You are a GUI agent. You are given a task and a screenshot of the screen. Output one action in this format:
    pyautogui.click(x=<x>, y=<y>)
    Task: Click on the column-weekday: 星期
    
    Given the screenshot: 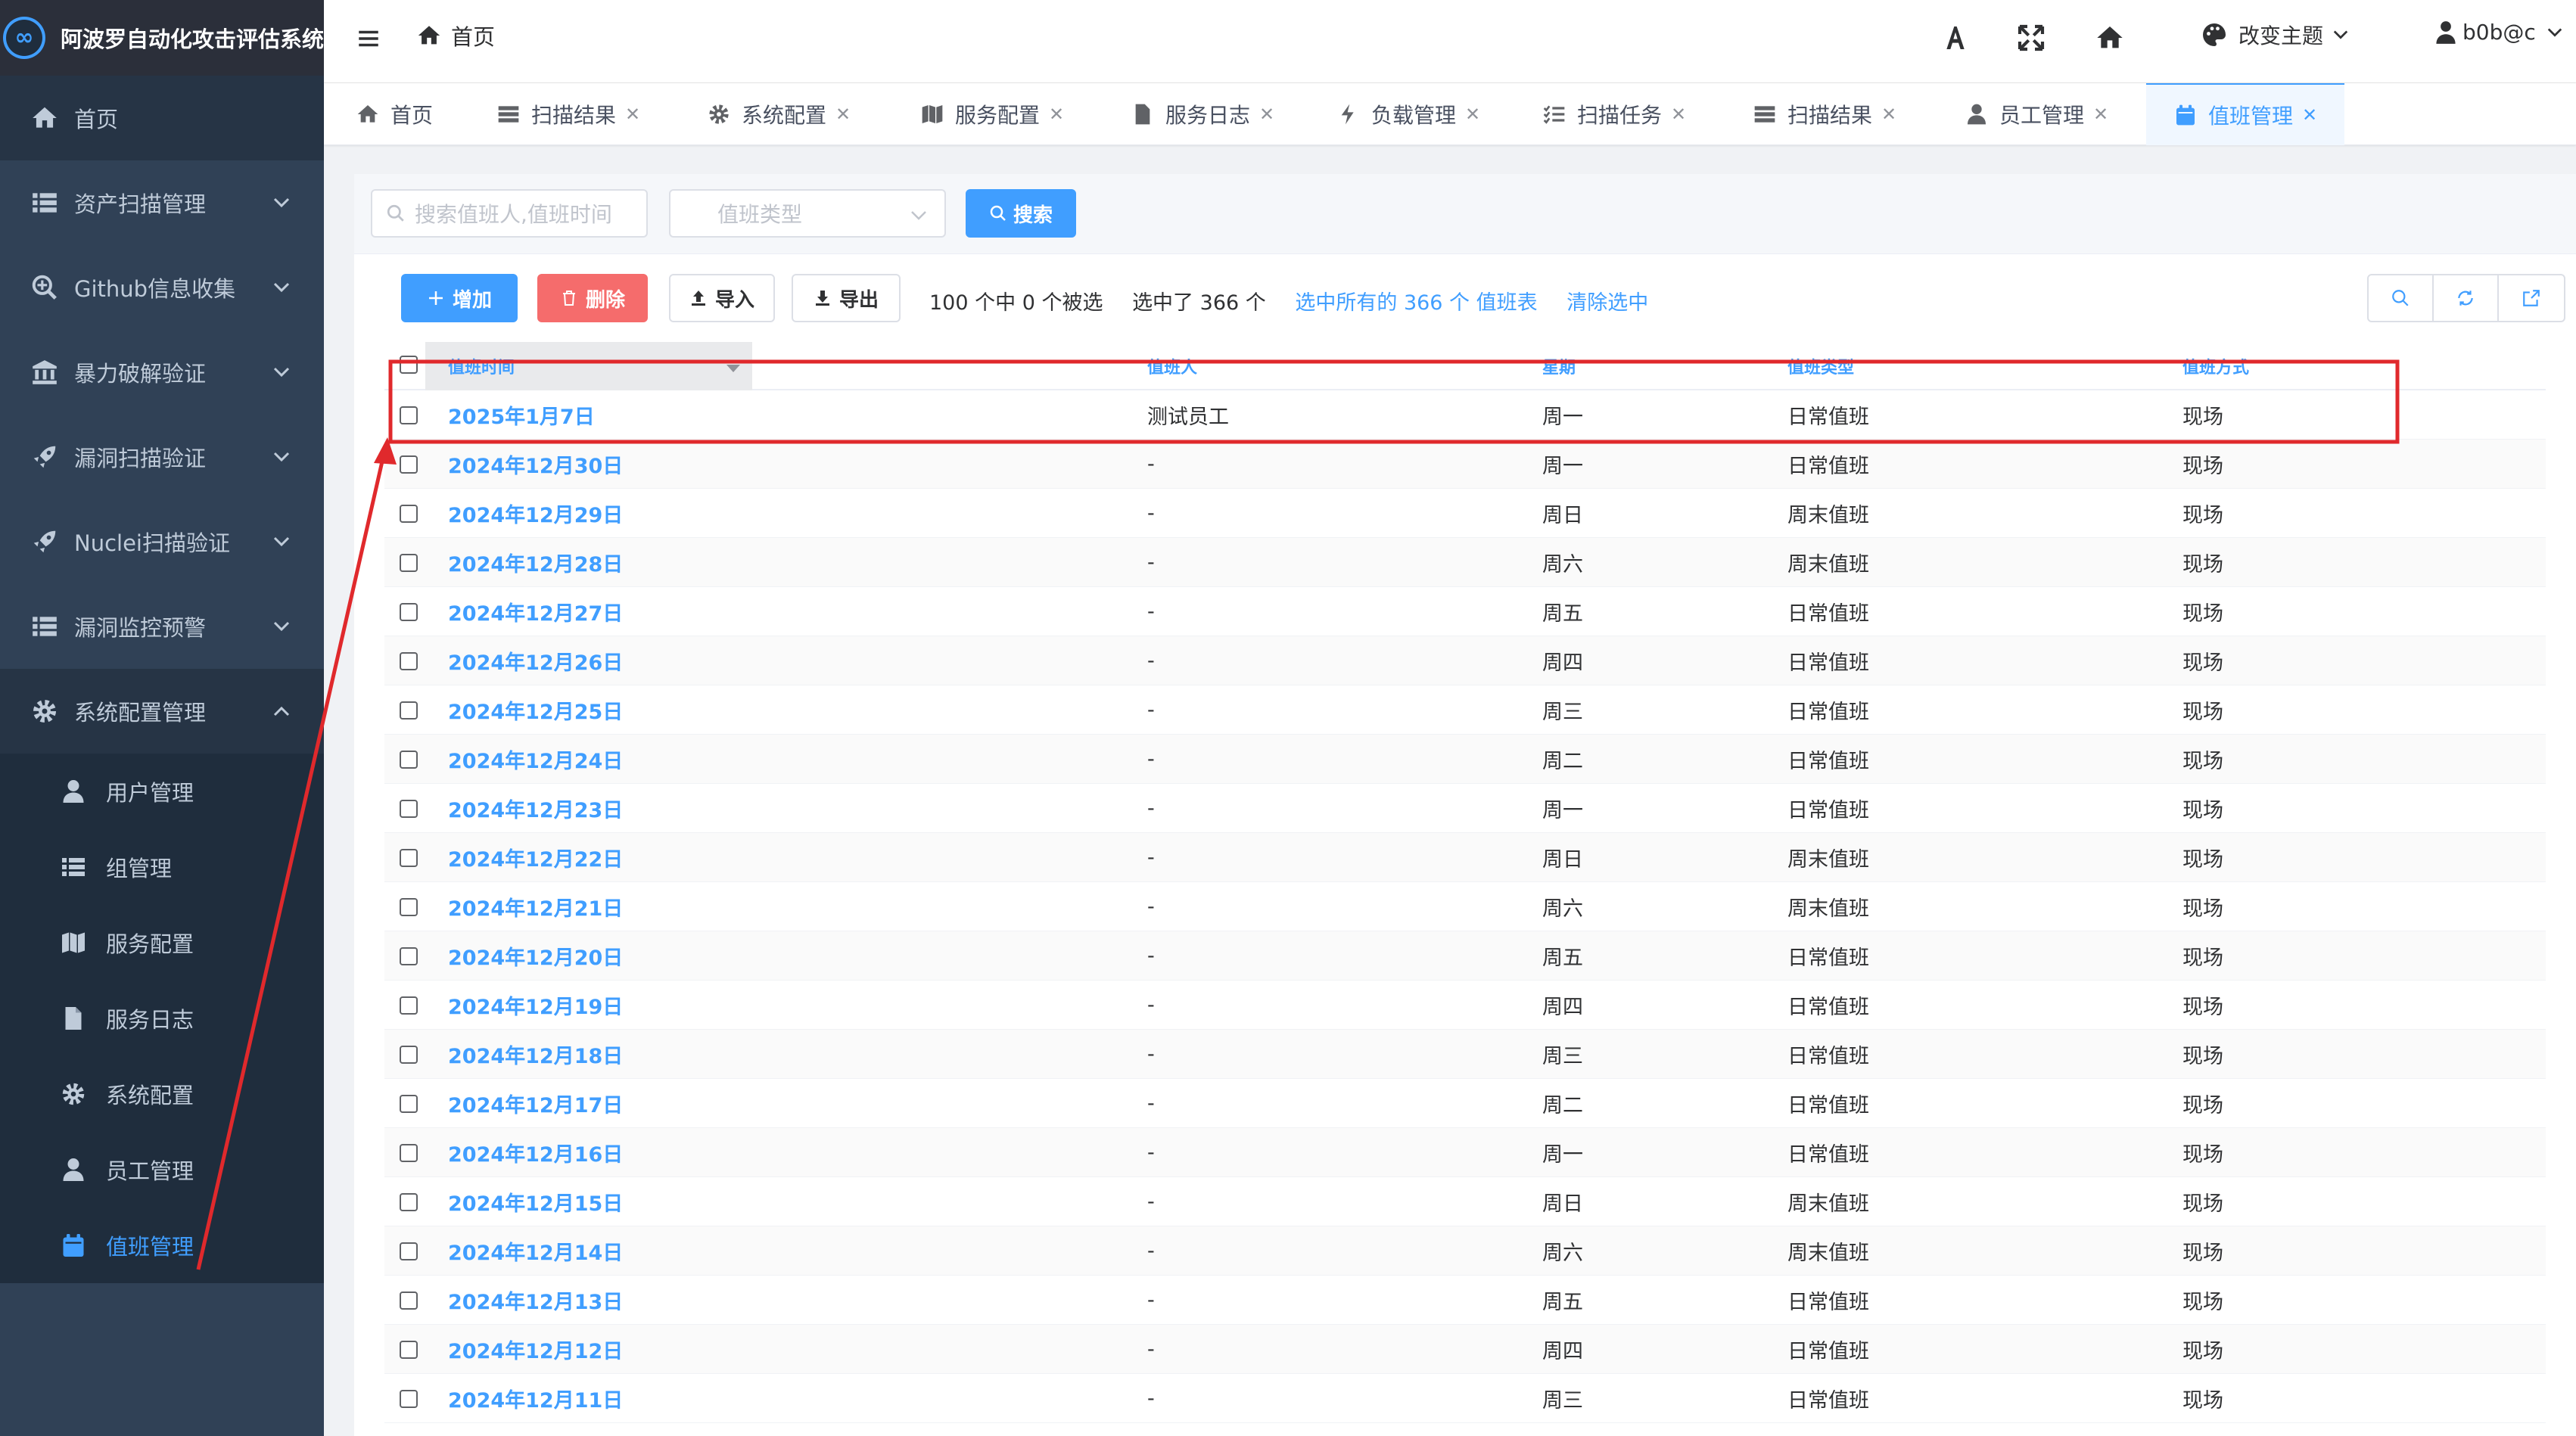 What is the action you would take?
    pyautogui.click(x=1559, y=366)
    